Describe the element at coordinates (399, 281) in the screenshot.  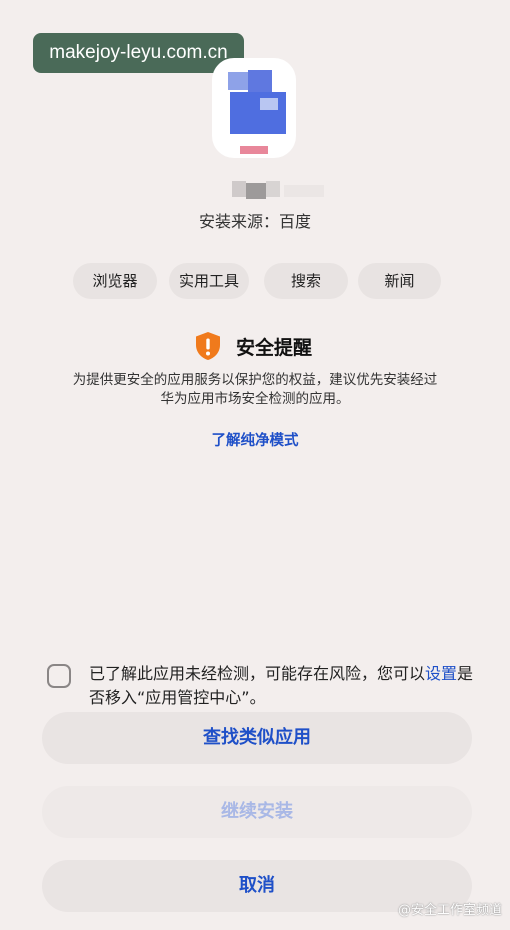
I see `tag-news: 新闻` at that location.